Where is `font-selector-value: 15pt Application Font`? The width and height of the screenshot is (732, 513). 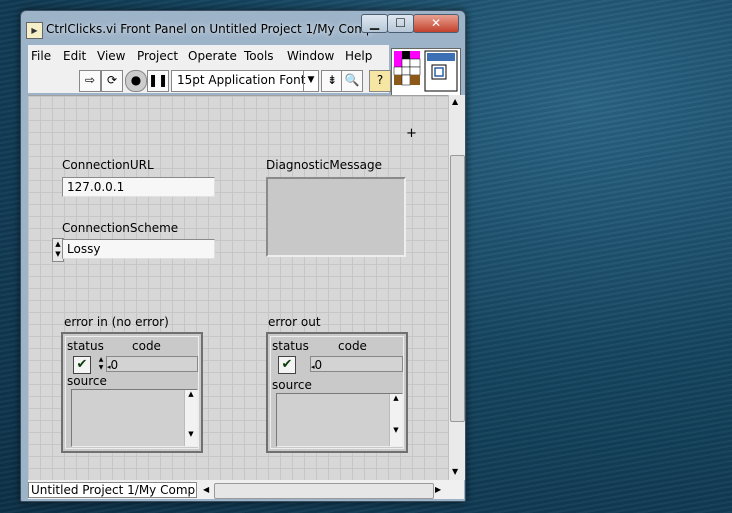 font-selector-value: 15pt Application Font is located at coordinates (241, 80).